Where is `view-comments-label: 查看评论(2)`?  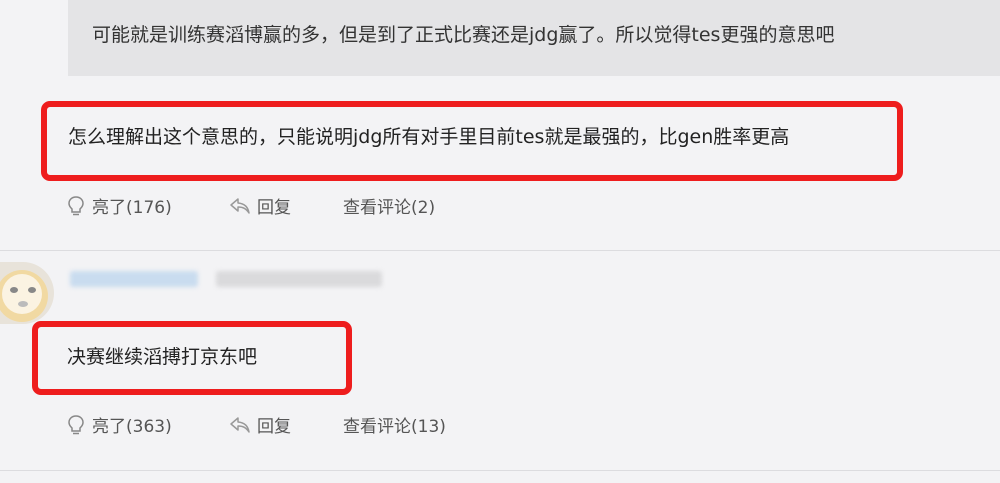
view-comments-label: 查看评论(2) is located at coordinates (389, 208).